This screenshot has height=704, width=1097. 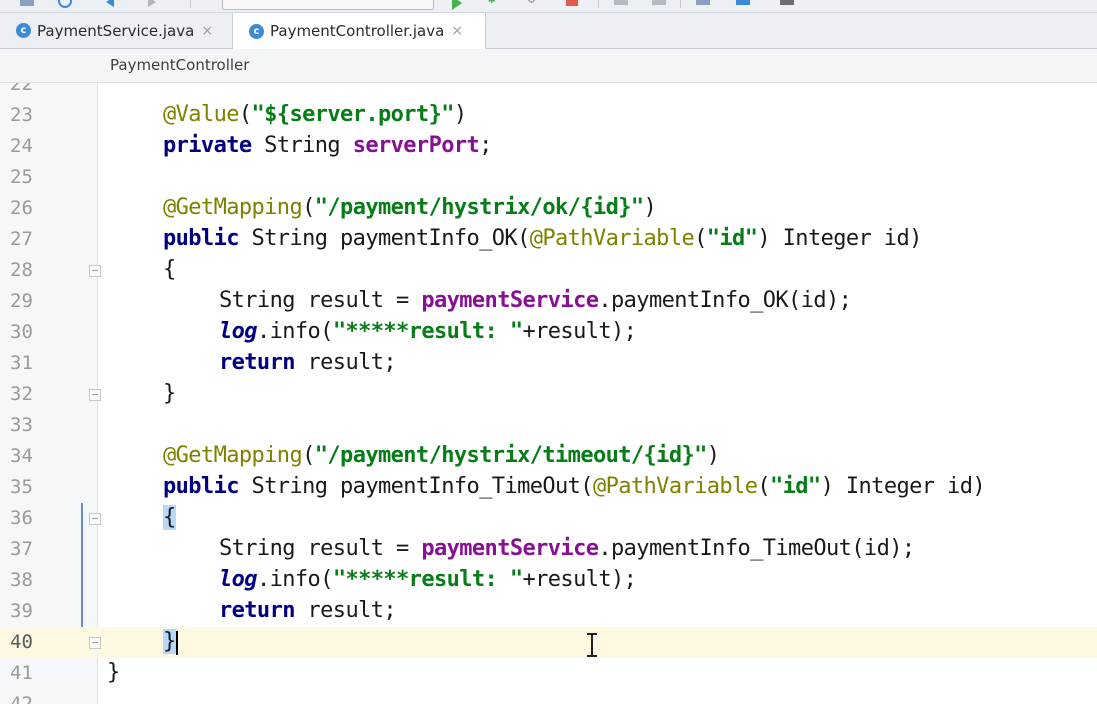 What do you see at coordinates (110, 3) in the screenshot?
I see `back-icon` at bounding box center [110, 3].